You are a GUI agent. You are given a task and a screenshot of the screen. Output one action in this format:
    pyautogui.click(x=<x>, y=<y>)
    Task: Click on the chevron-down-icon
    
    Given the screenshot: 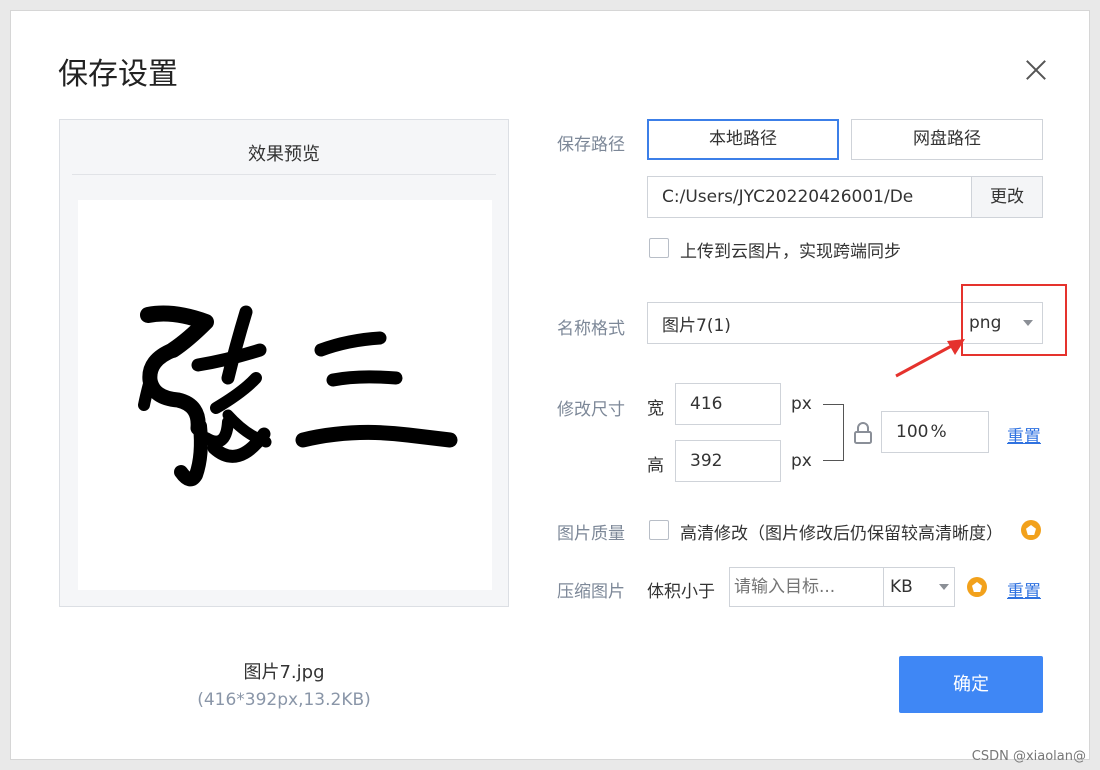 What is the action you would take?
    pyautogui.click(x=944, y=587)
    